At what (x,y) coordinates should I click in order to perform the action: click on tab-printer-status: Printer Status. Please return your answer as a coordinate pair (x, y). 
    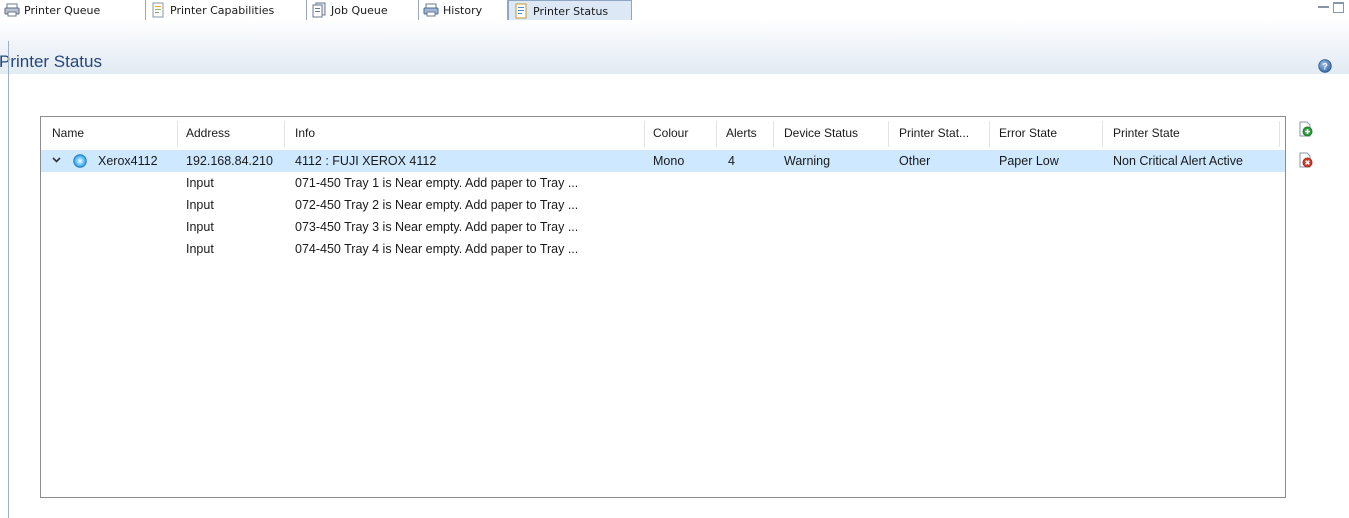
    Looking at the image, I should click on (570, 10).